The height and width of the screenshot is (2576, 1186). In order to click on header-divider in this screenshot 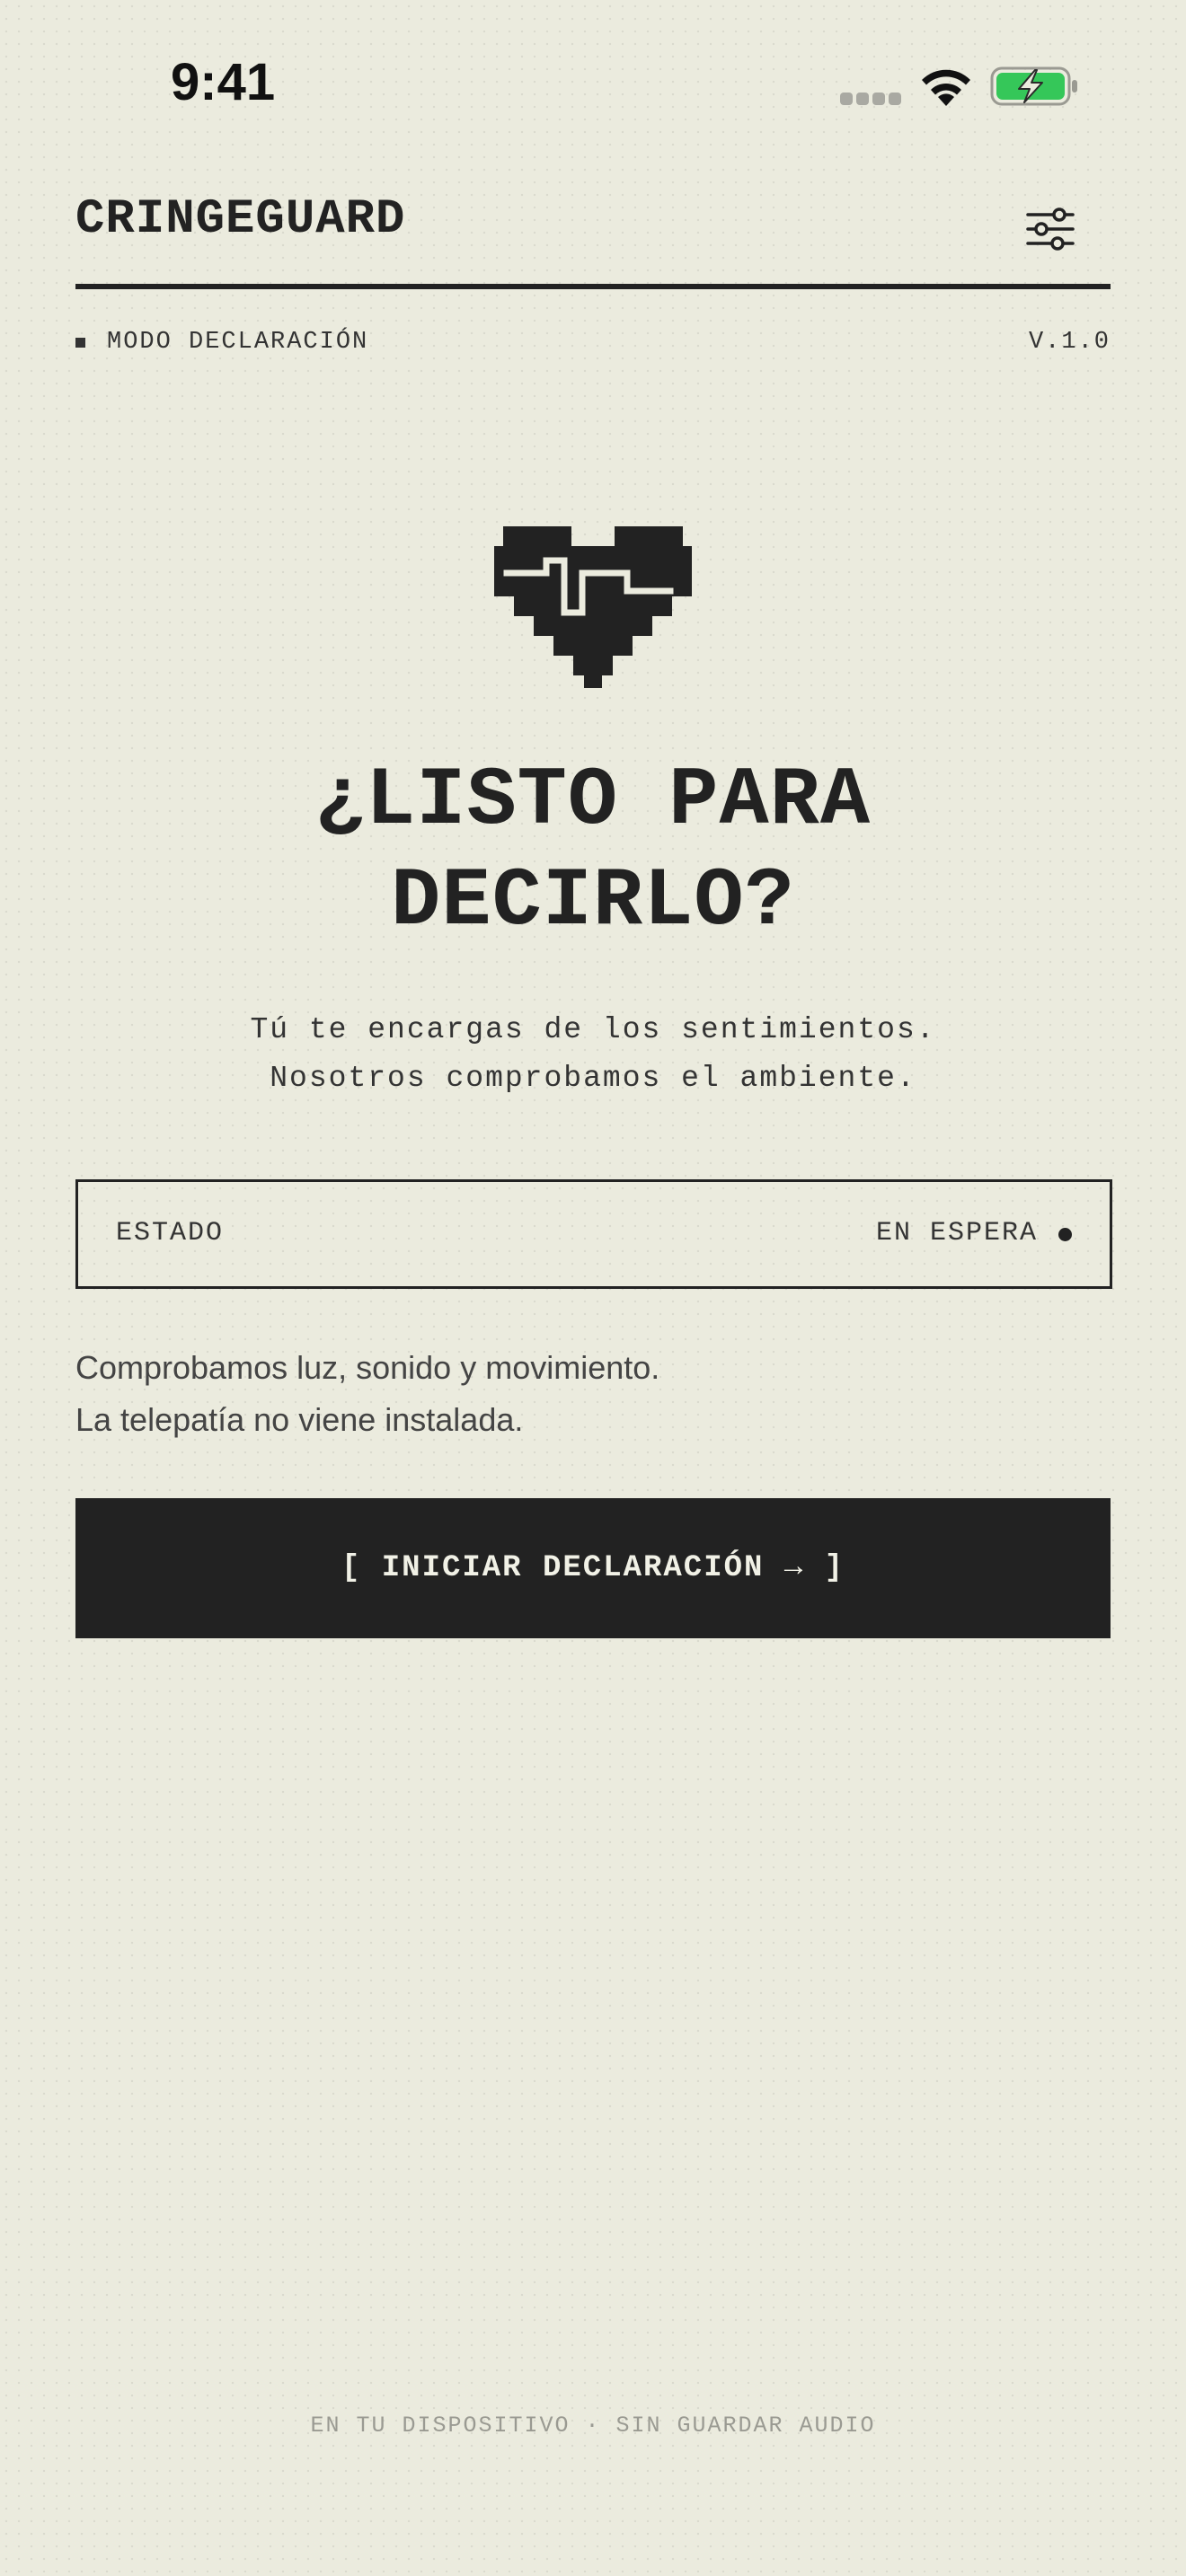, I will do `click(593, 286)`.